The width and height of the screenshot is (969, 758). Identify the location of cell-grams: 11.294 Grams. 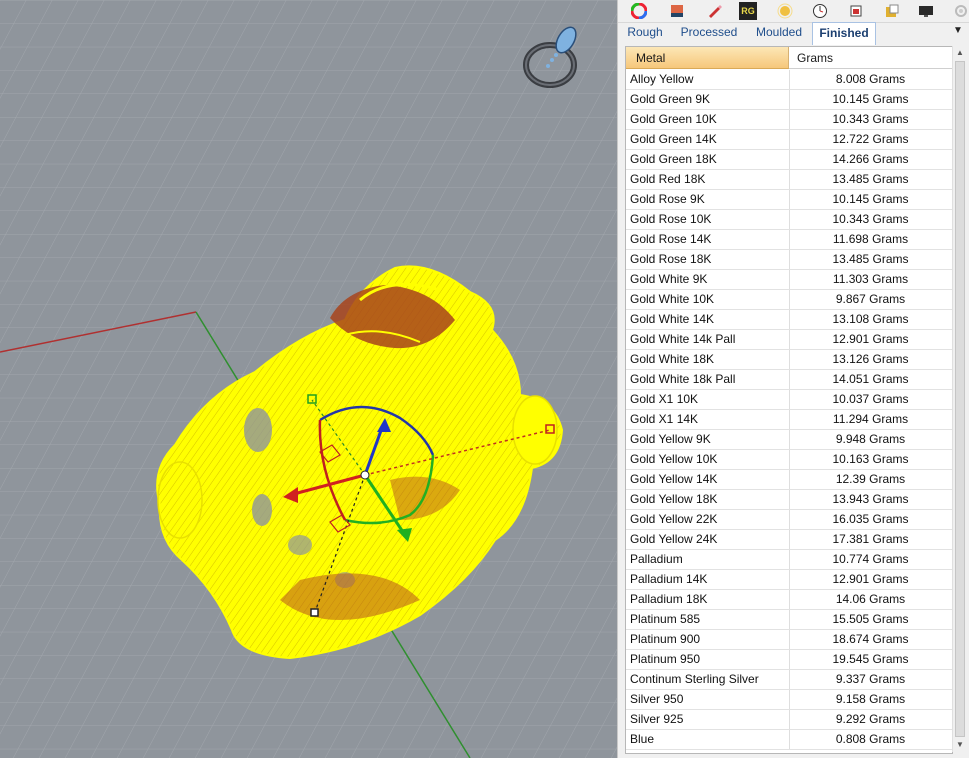
(870, 419).